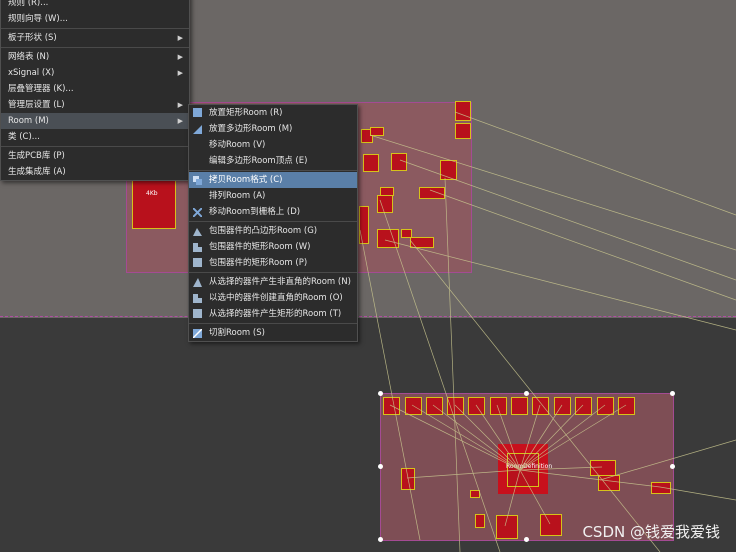 The image size is (736, 552). Describe the element at coordinates (95, 121) in the screenshot. I see `menu-item-room: Room (M) ▶` at that location.